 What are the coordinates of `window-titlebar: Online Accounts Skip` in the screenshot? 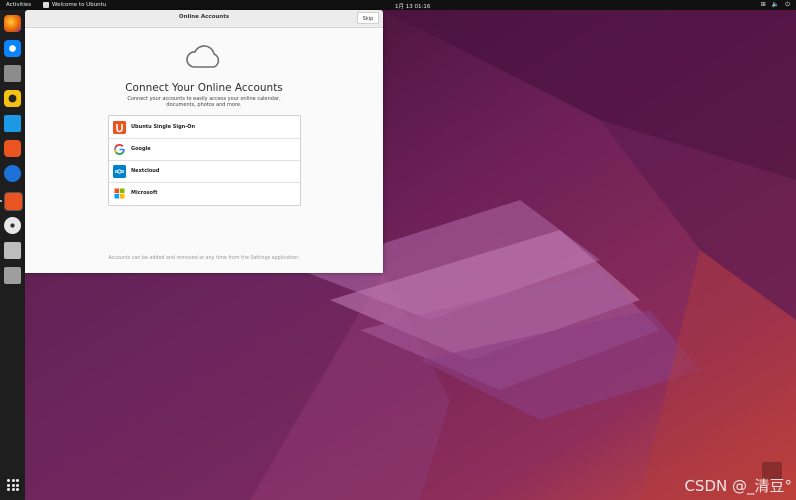 It's located at (204, 19).